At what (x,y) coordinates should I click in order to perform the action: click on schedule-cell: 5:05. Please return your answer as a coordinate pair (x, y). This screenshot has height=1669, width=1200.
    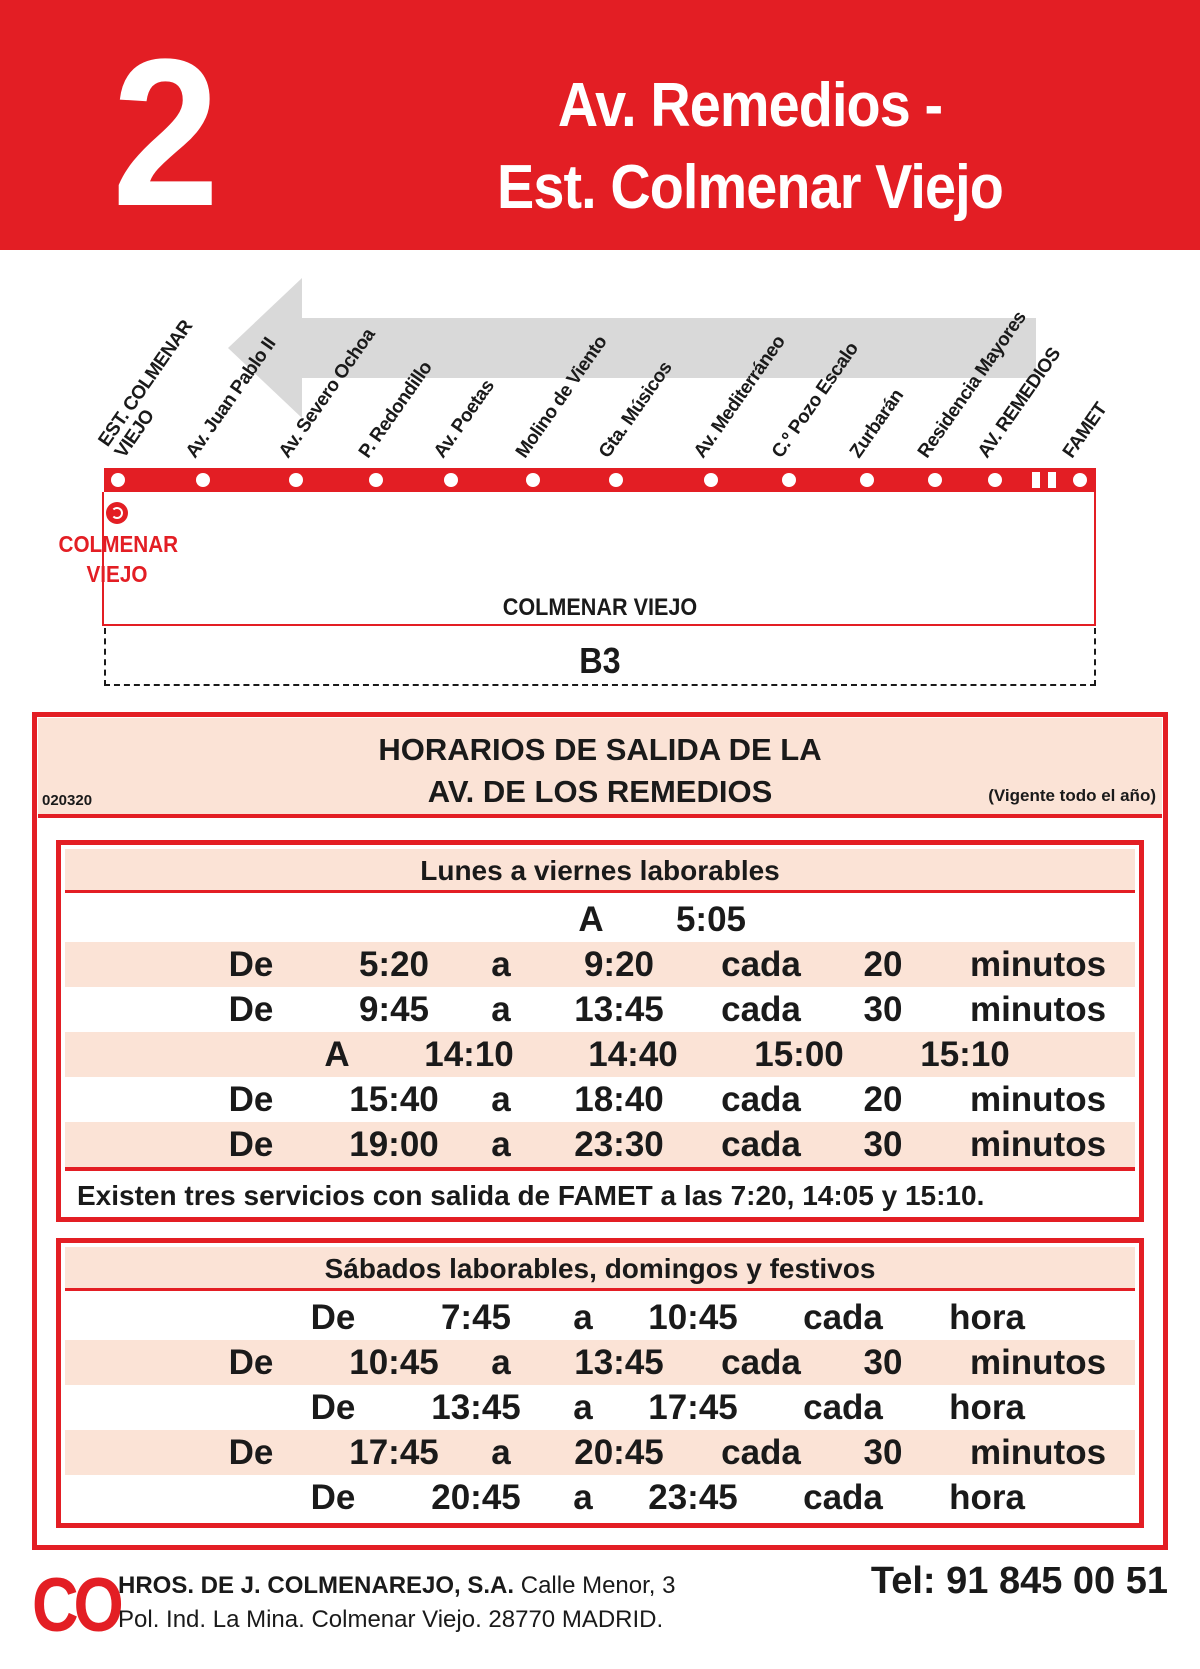
    Looking at the image, I should click on (711, 919).